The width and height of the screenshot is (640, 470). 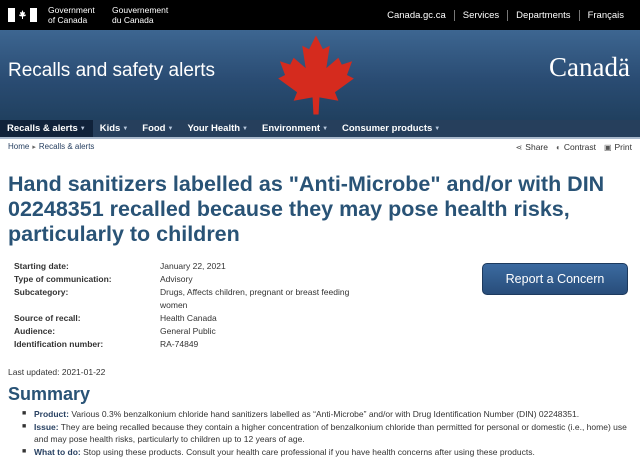 I want to click on nav-item-kids: Kids ▼, so click(x=114, y=128).